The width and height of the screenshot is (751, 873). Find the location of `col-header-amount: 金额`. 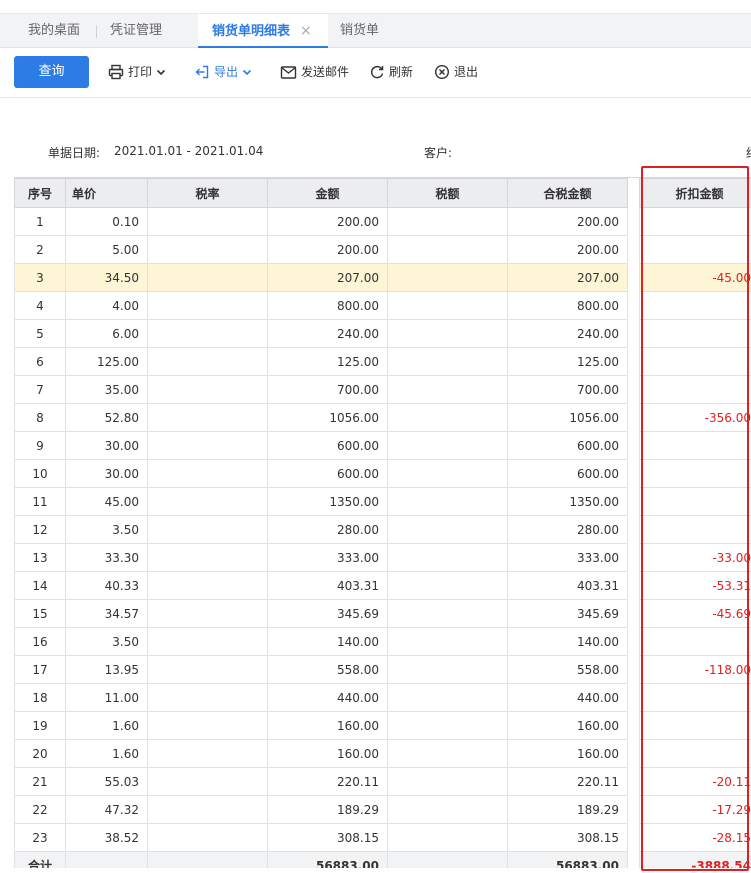

col-header-amount: 金额 is located at coordinates (327, 193).